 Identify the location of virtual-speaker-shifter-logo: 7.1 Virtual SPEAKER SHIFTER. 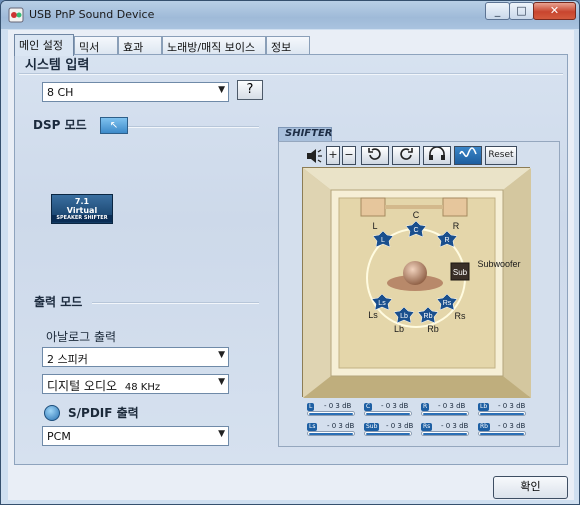
(82, 209).